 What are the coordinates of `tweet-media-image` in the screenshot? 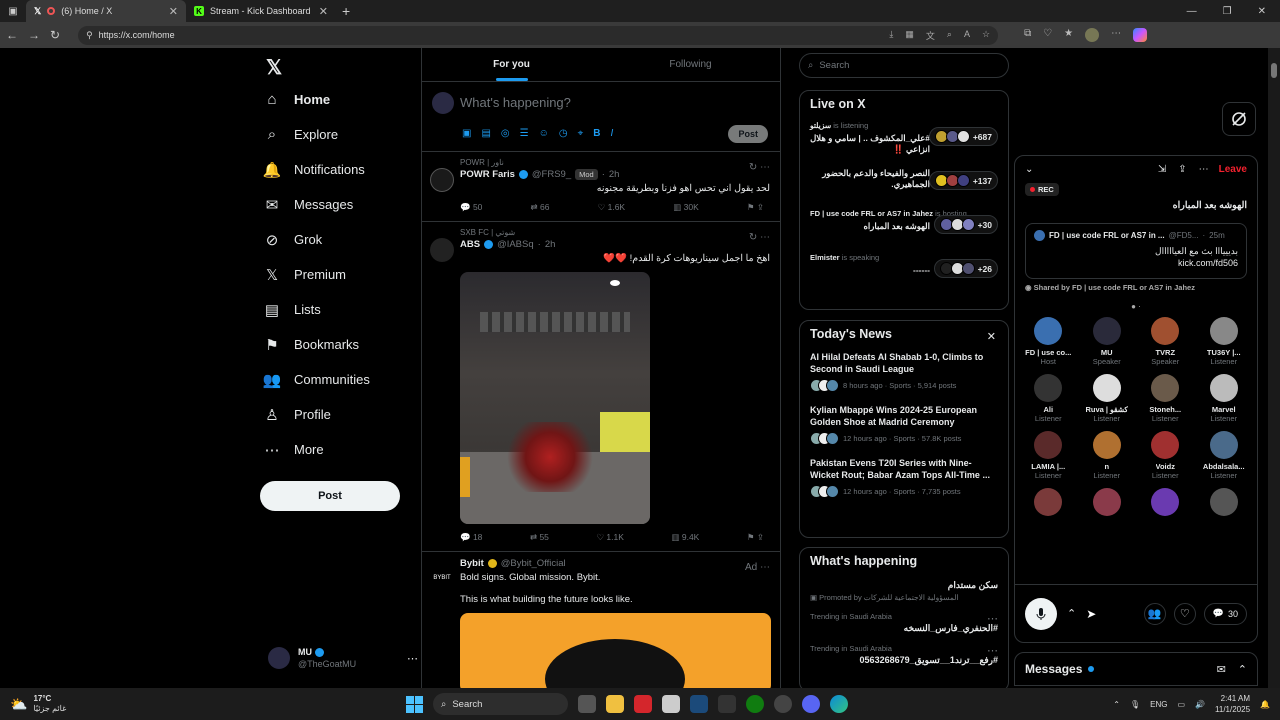 It's located at (555, 398).